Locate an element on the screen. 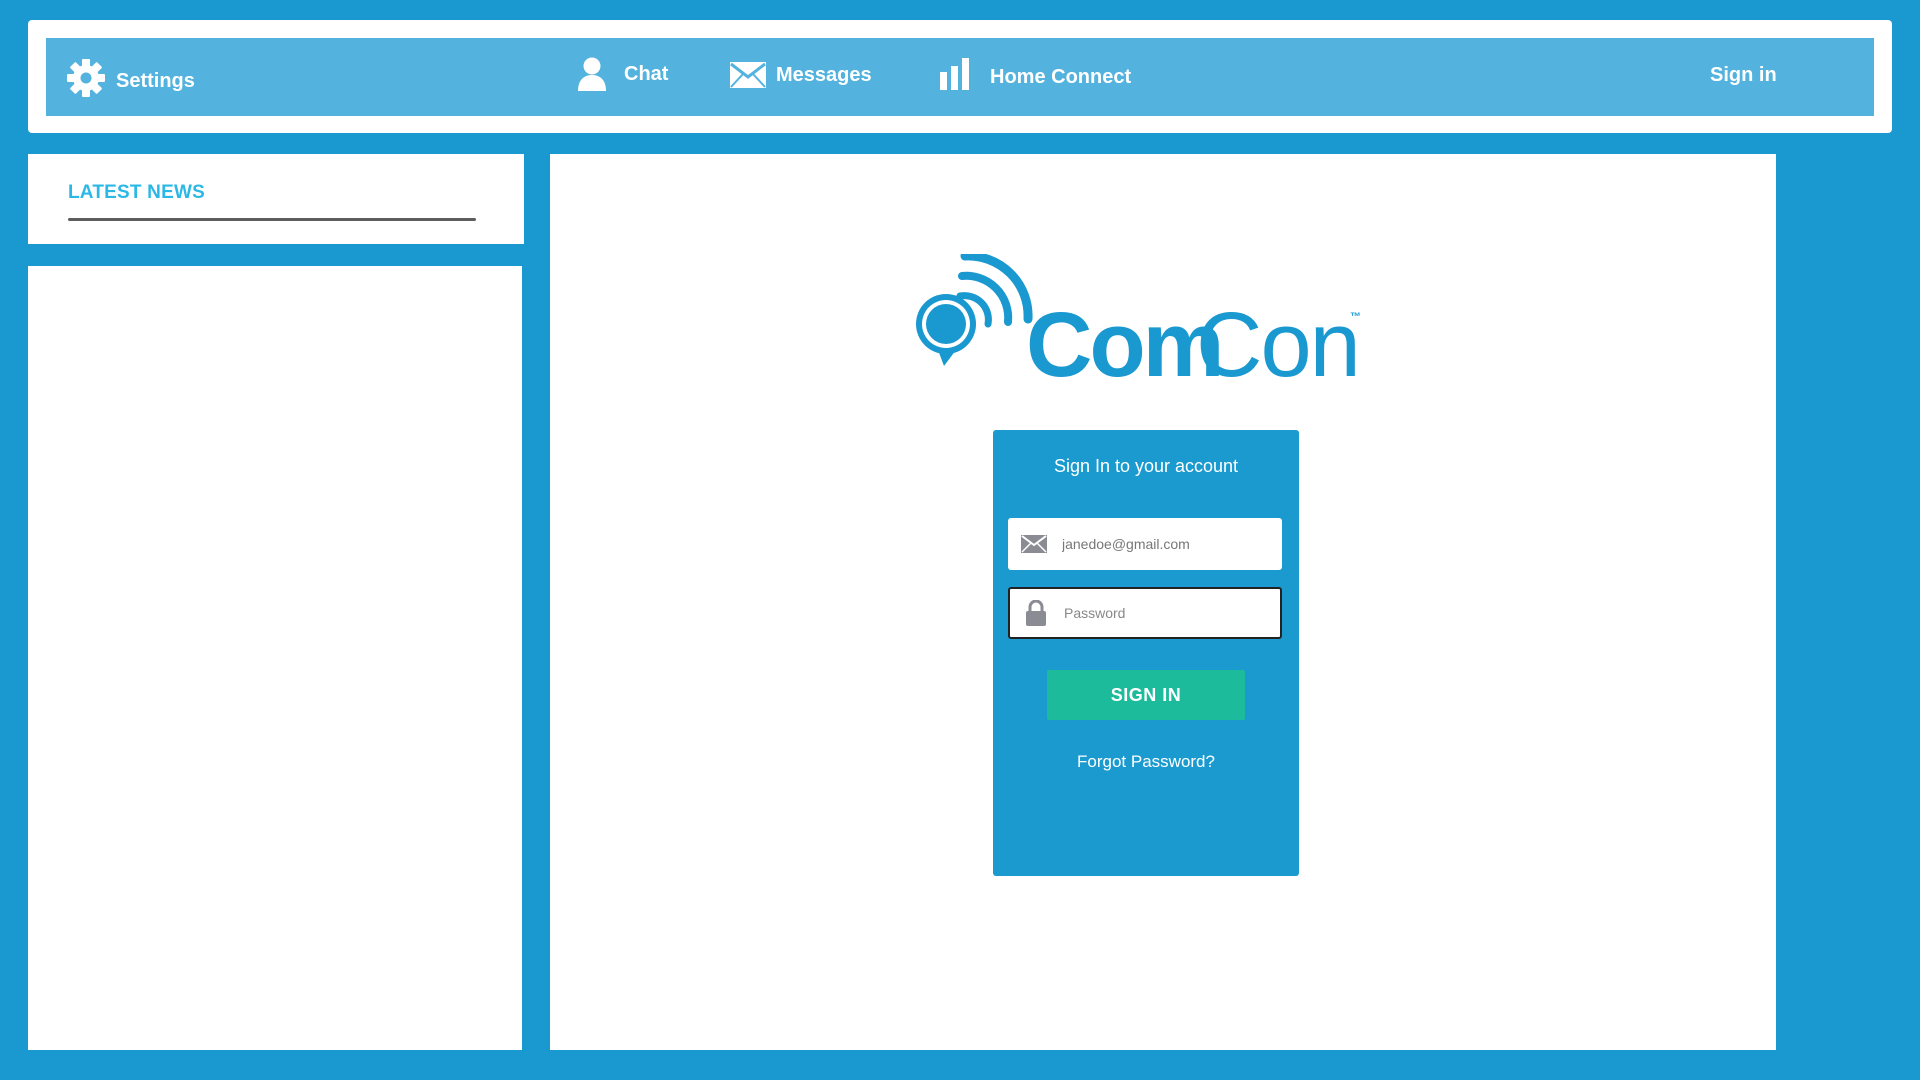 The height and width of the screenshot is (1080, 1920). nav-settings: Settings is located at coordinates (130, 78).